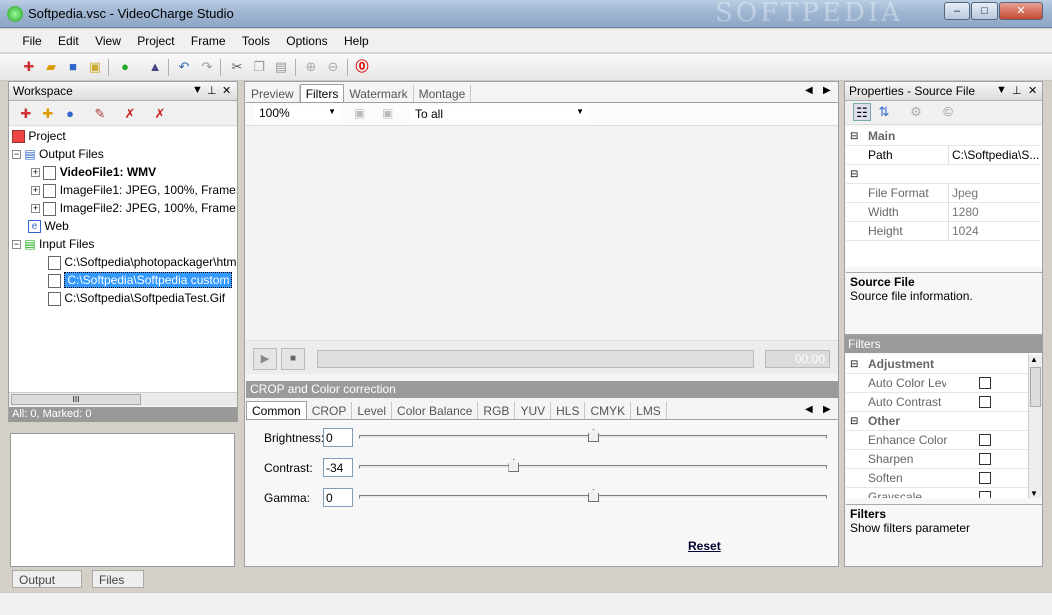 The width and height of the screenshot is (1052, 615). Describe the element at coordinates (48, 226) in the screenshot. I see `tree-web: e Web` at that location.